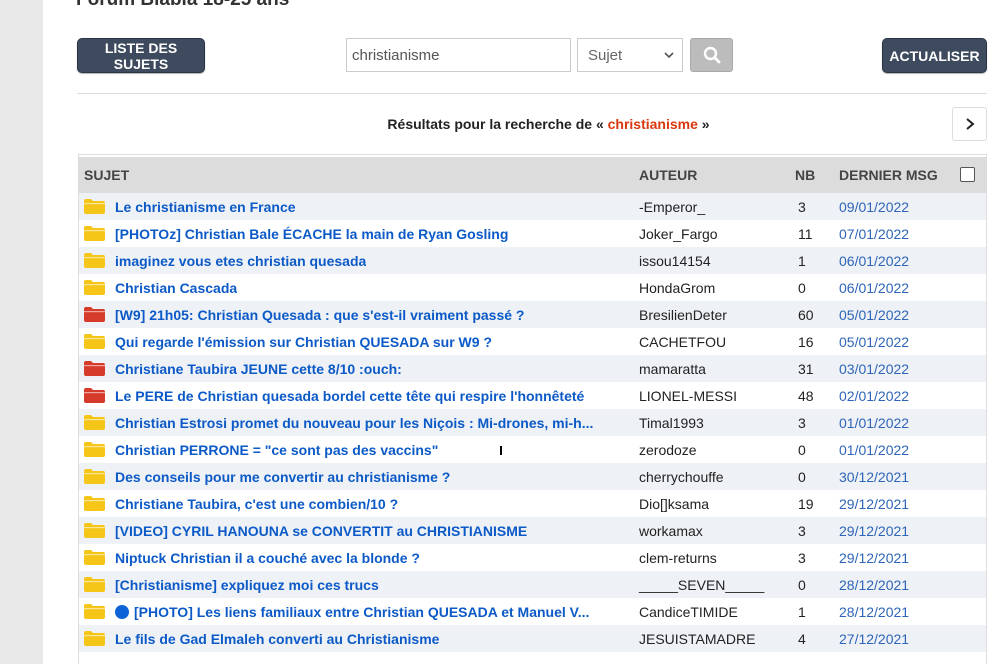 This screenshot has width=994, height=664. I want to click on topic-cell: Le christianisme en France, so click(359, 206).